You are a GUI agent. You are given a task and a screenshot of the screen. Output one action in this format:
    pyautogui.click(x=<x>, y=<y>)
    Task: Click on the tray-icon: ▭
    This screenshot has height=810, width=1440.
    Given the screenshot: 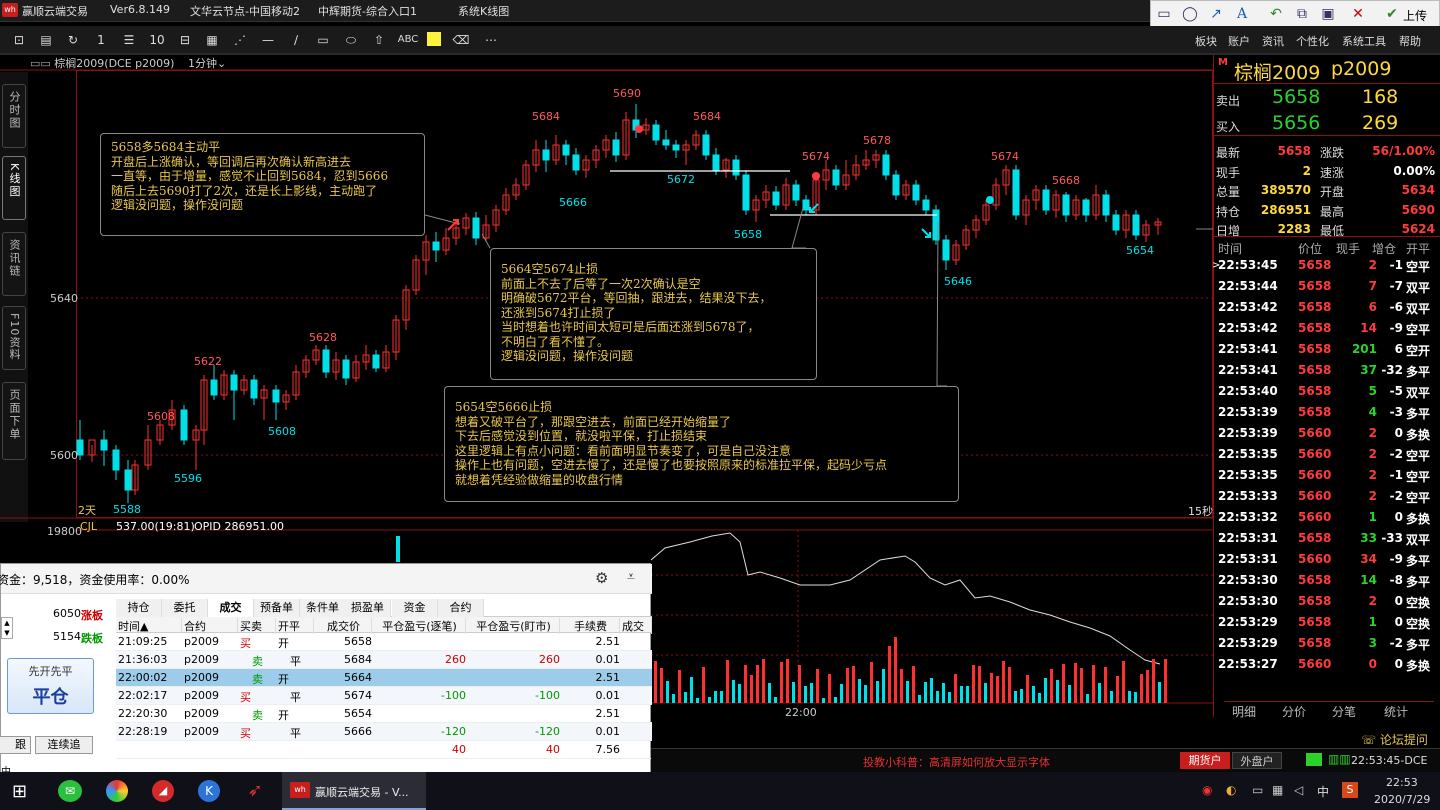 What is the action you would take?
    pyautogui.click(x=1257, y=790)
    